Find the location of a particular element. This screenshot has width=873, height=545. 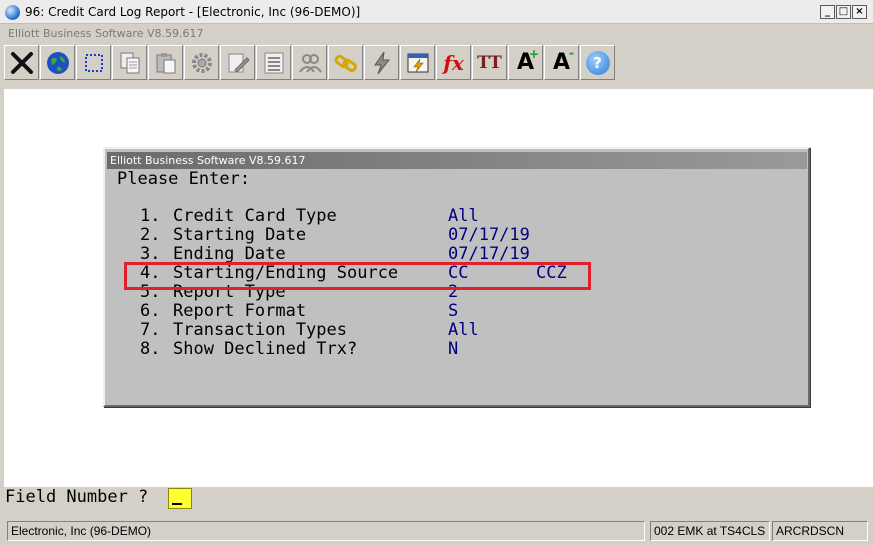

font-size-icon: TT is located at coordinates (489, 62).